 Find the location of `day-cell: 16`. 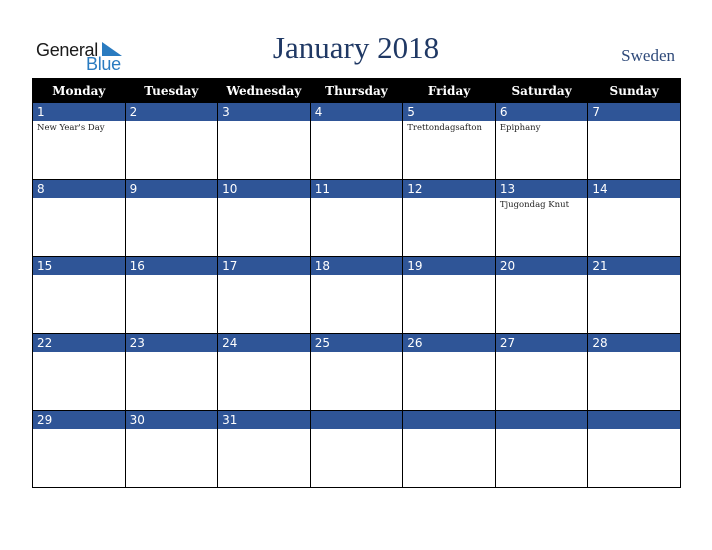

day-cell: 16 is located at coordinates (171, 295).